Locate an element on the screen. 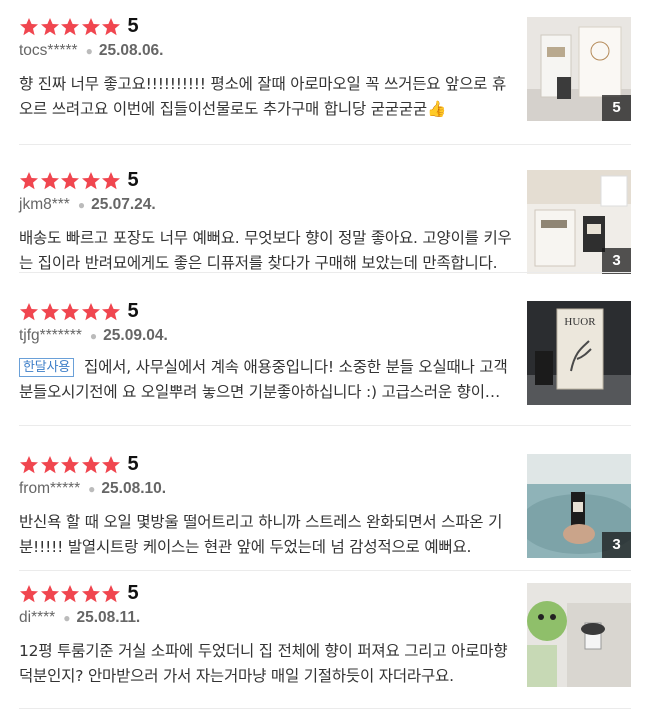  reviewer-id: tjfg******* is located at coordinates (50, 335).